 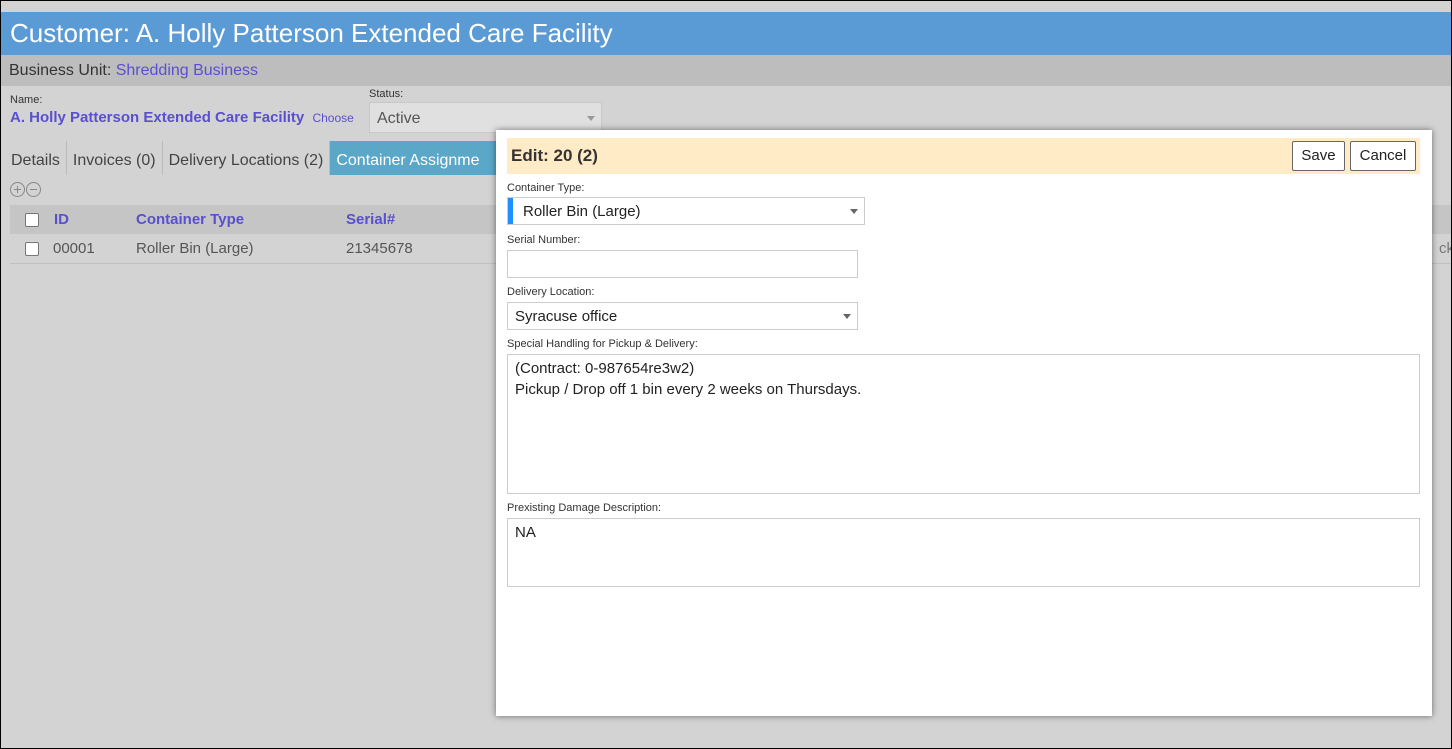 I want to click on status-select: Active, so click(x=485, y=117).